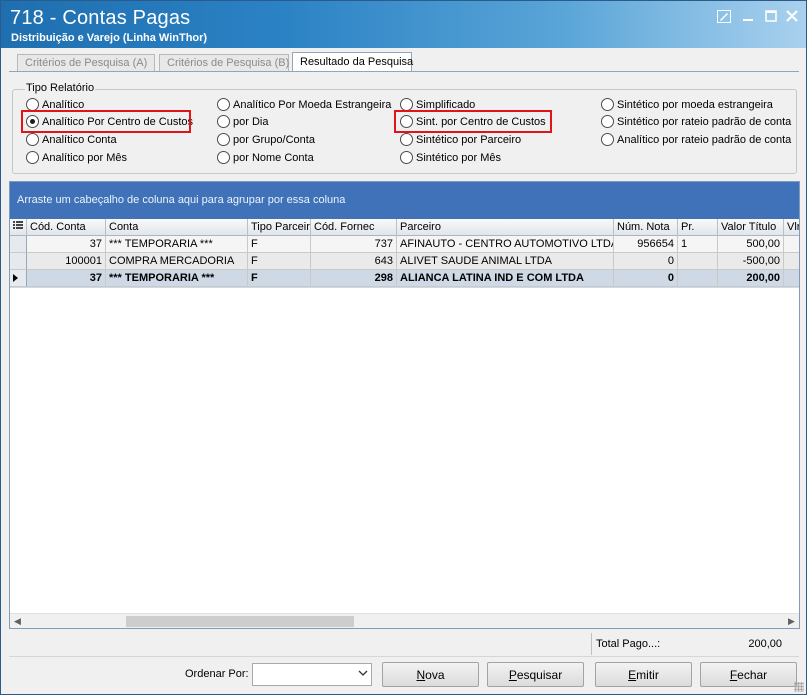  I want to click on scroll-thumb, so click(240, 621).